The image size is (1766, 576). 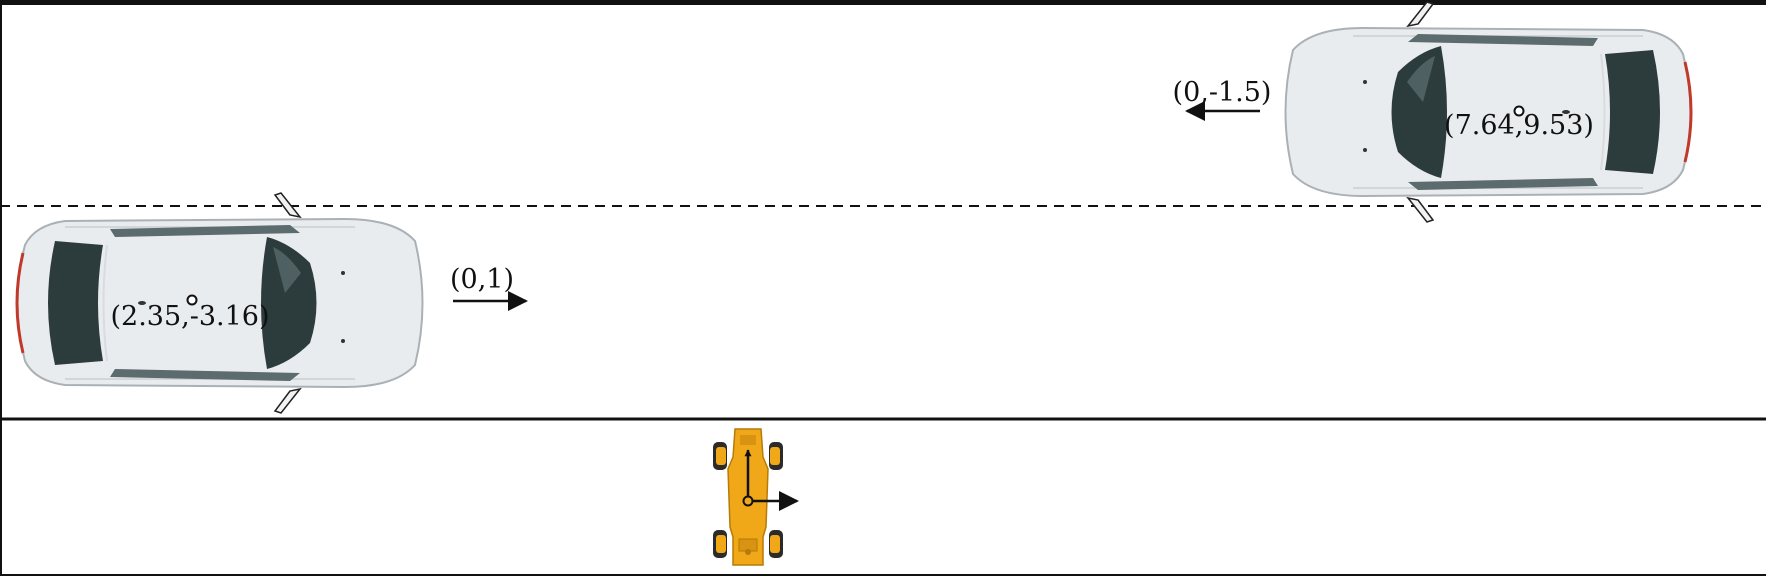 What do you see at coordinates (1519, 125) in the screenshot?
I see `car-2-position-label: (7.64,9.53)` at bounding box center [1519, 125].